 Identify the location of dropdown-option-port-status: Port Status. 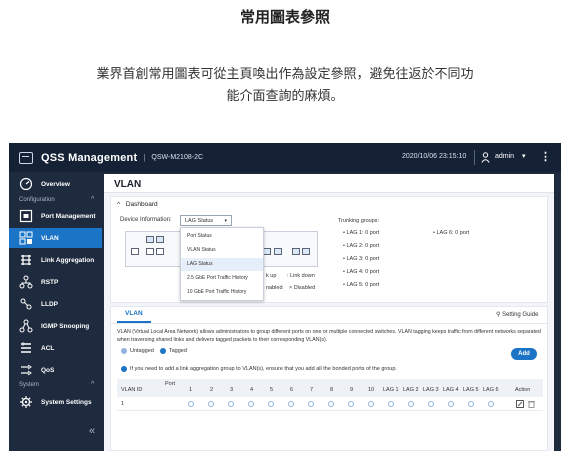
(222, 236).